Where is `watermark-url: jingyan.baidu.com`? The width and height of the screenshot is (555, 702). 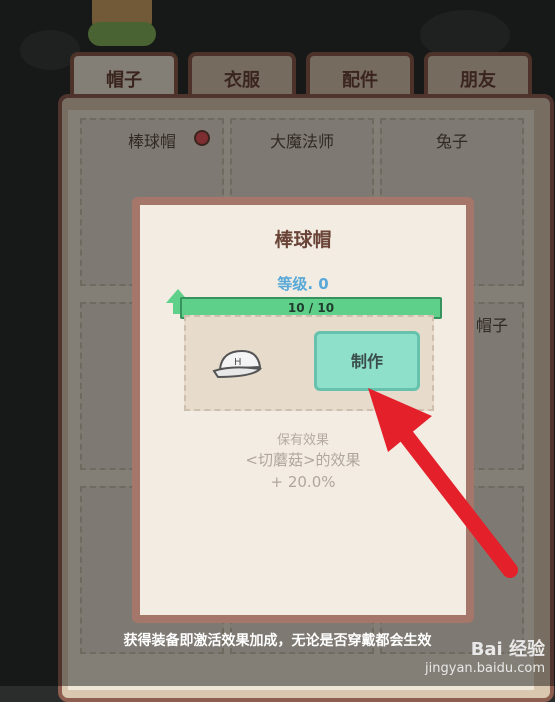
watermark-url: jingyan.baidu.com is located at coordinates (485, 668).